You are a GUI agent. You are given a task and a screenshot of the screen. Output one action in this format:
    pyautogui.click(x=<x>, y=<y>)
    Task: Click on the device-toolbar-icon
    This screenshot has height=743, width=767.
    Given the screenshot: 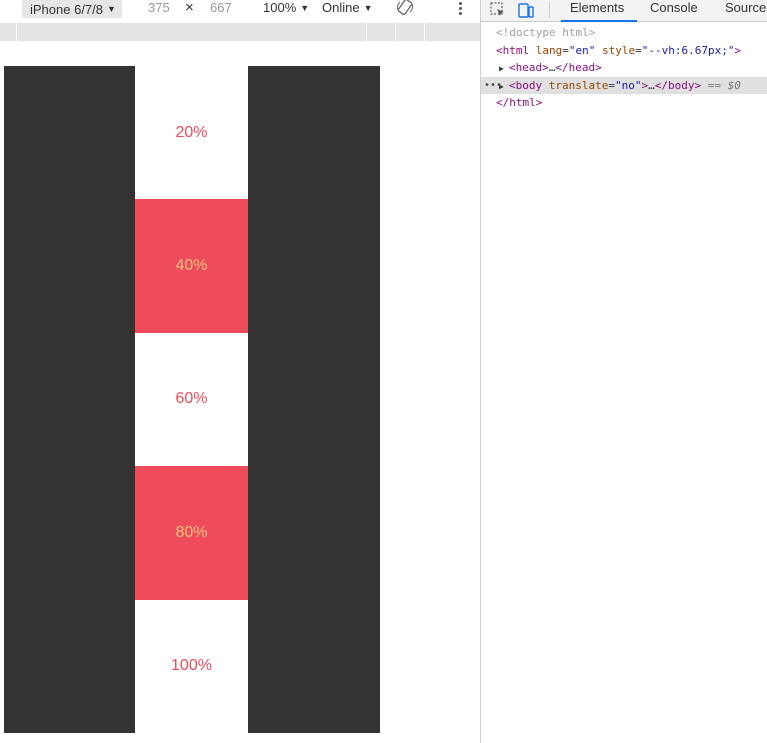 What is the action you would take?
    pyautogui.click(x=526, y=10)
    